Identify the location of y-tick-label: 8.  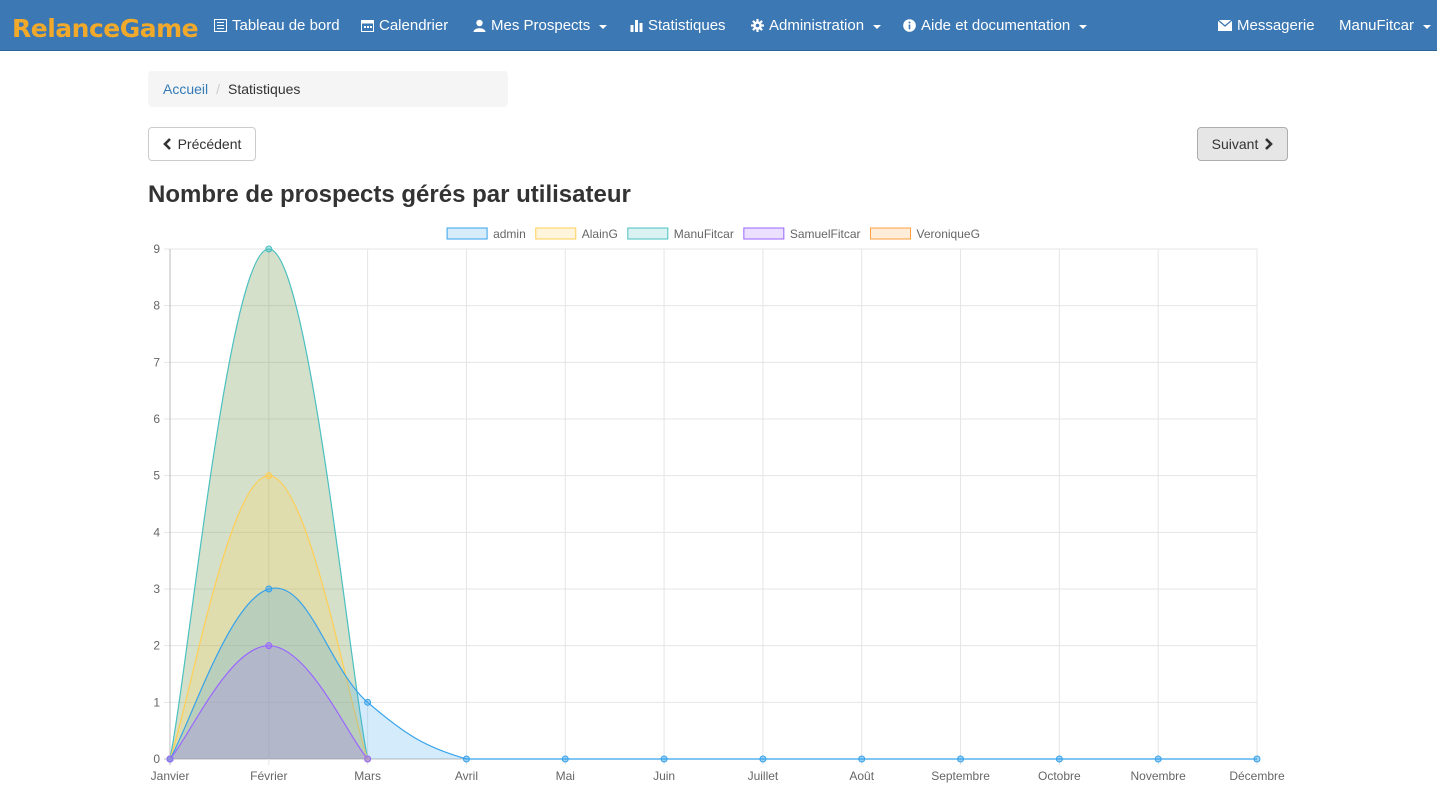
(156, 306).